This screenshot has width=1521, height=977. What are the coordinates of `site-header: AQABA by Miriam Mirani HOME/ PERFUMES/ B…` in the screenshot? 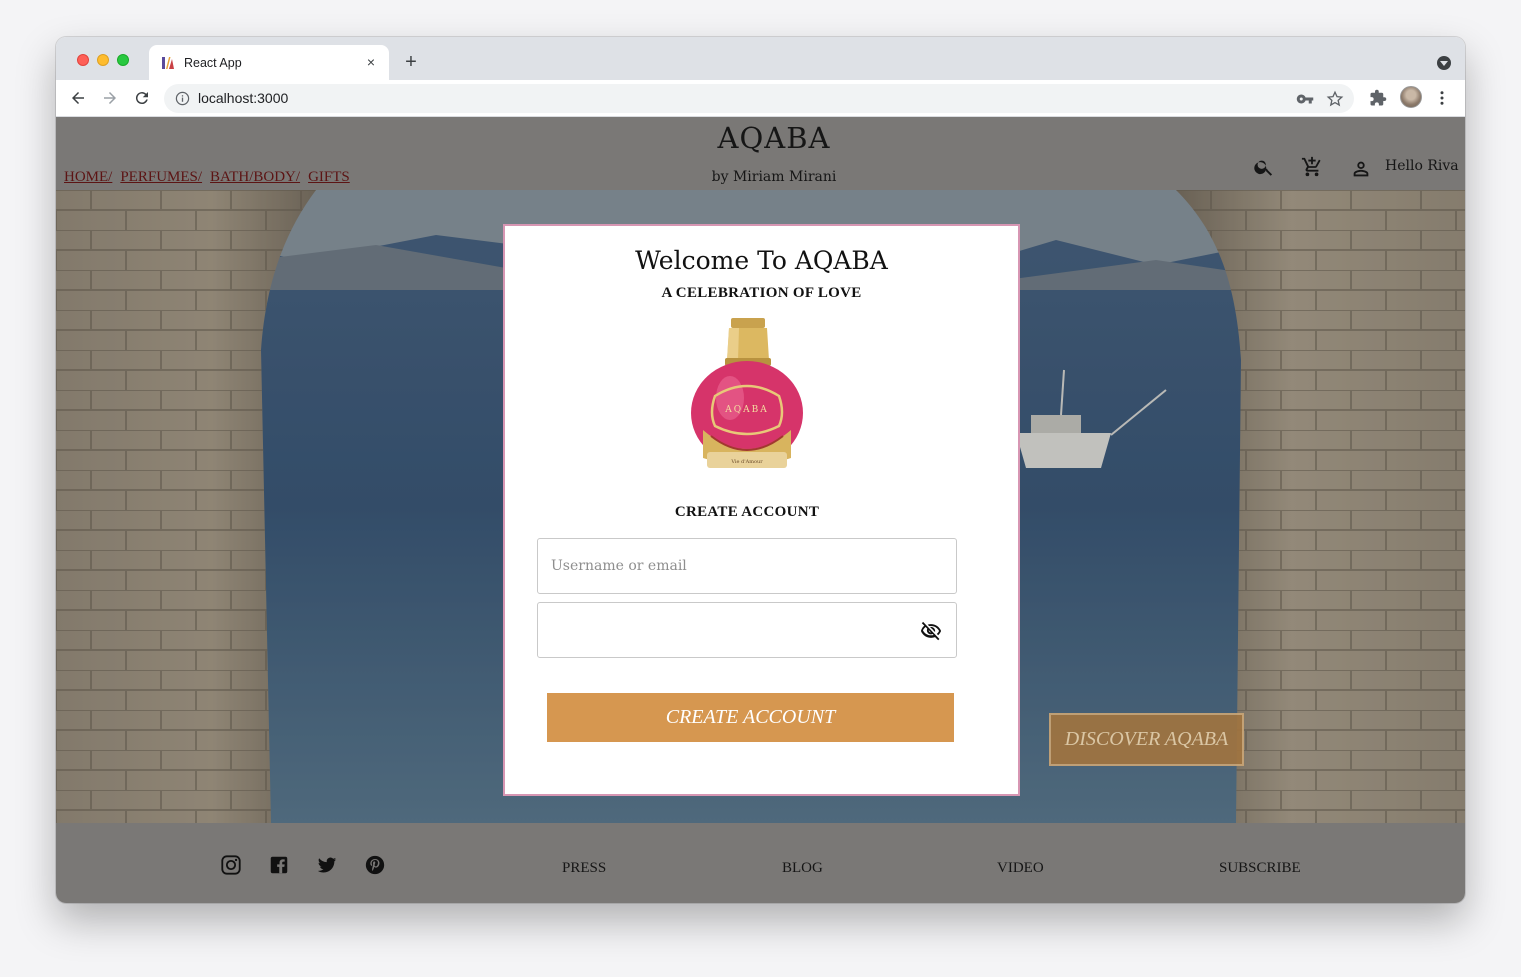 It's located at (760, 153).